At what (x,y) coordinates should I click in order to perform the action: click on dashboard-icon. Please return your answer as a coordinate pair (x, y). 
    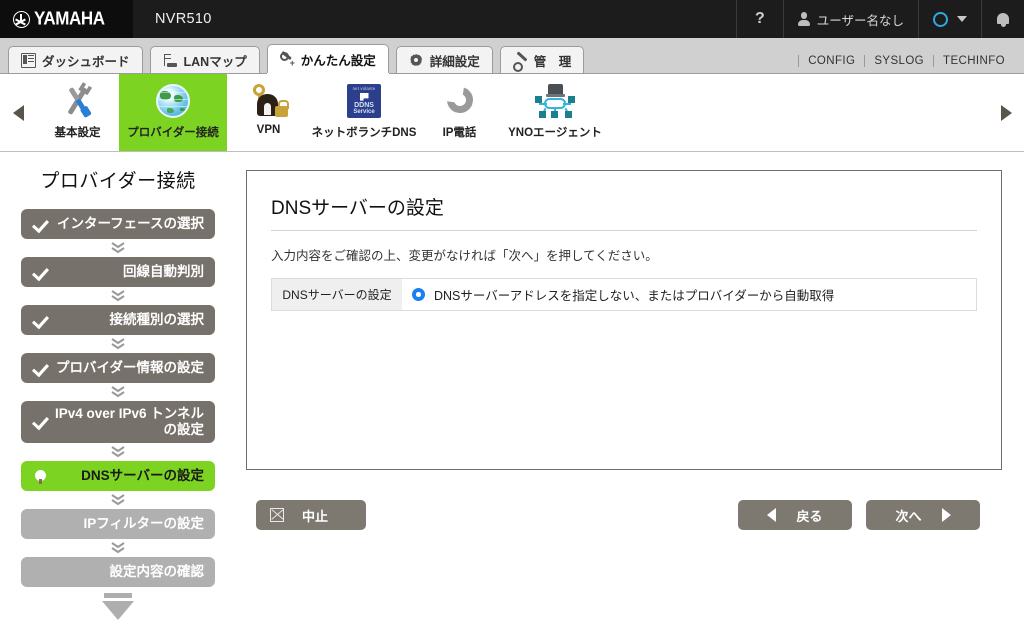
    Looking at the image, I should click on (28, 60).